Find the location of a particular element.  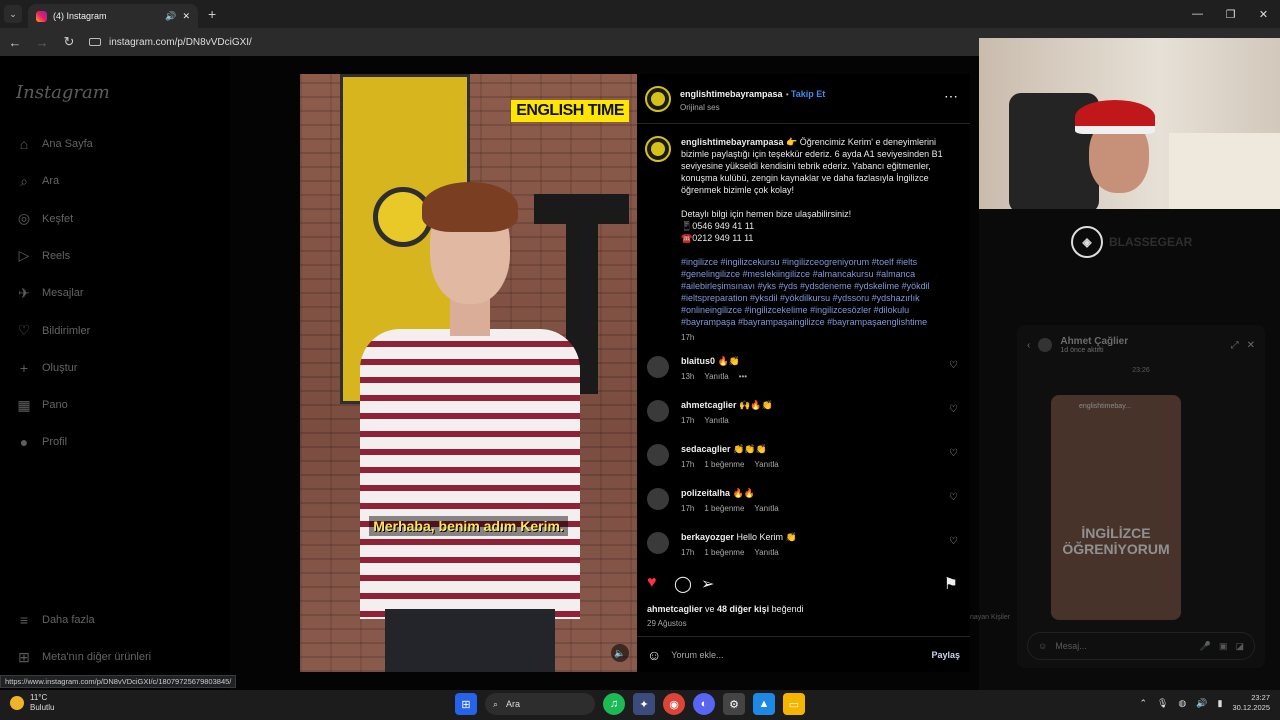

close-window-button: ✕ is located at coordinates (1263, 14).